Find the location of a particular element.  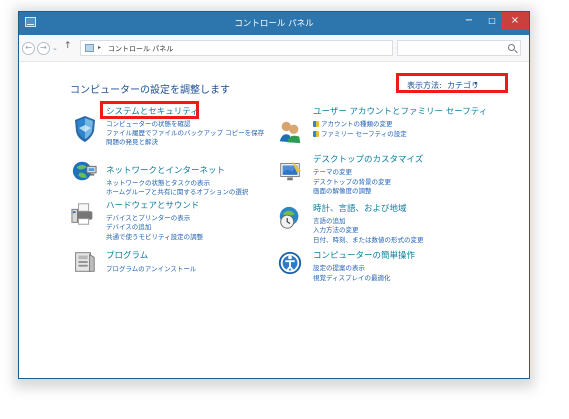

back-button: ← is located at coordinates (28, 48).